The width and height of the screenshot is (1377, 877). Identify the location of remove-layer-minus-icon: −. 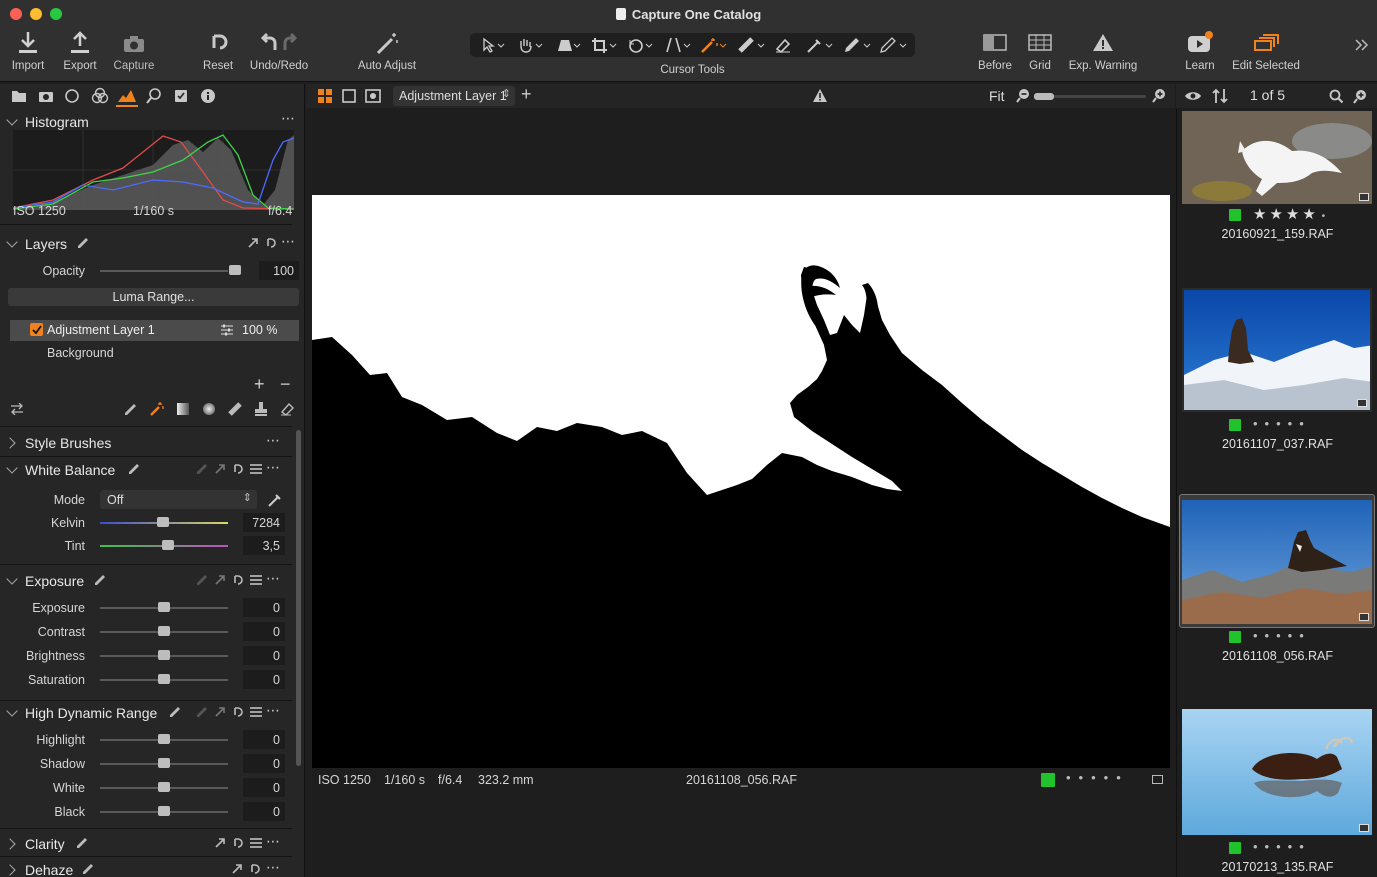
(285, 384).